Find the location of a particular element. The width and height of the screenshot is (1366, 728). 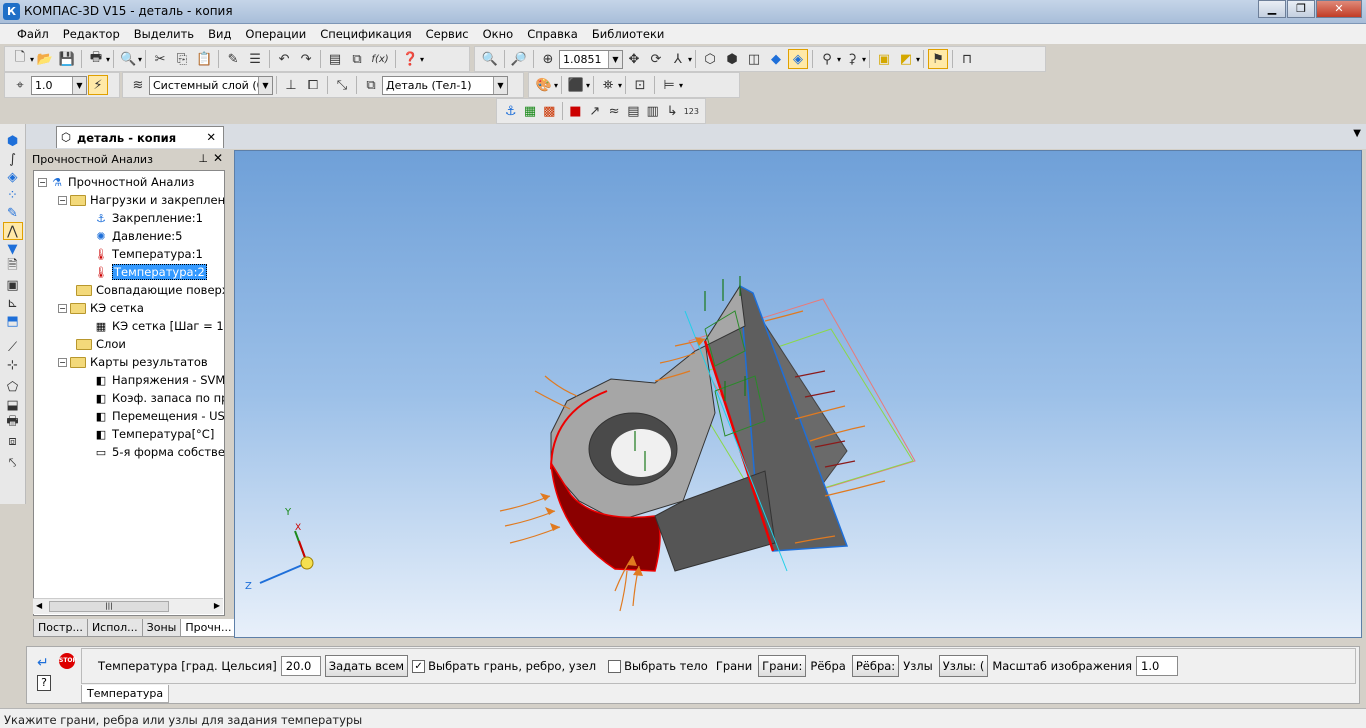

body-icon: ⧉ is located at coordinates (371, 85).